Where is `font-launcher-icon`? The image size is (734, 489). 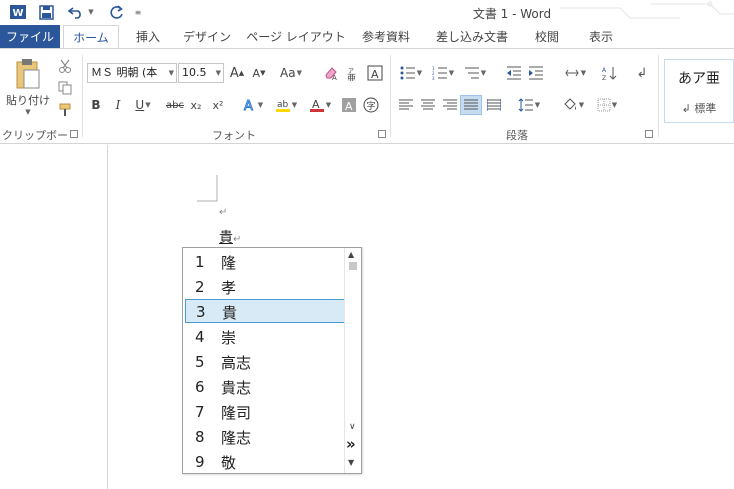
font-launcher-icon is located at coordinates (382, 134).